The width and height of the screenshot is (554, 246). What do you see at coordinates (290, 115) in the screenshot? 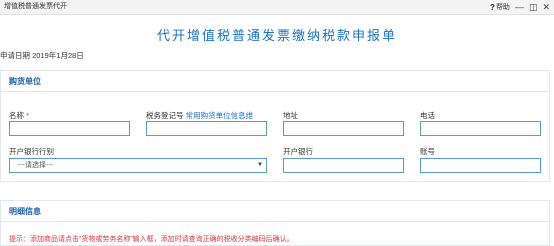
I see `address-label: 地址` at bounding box center [290, 115].